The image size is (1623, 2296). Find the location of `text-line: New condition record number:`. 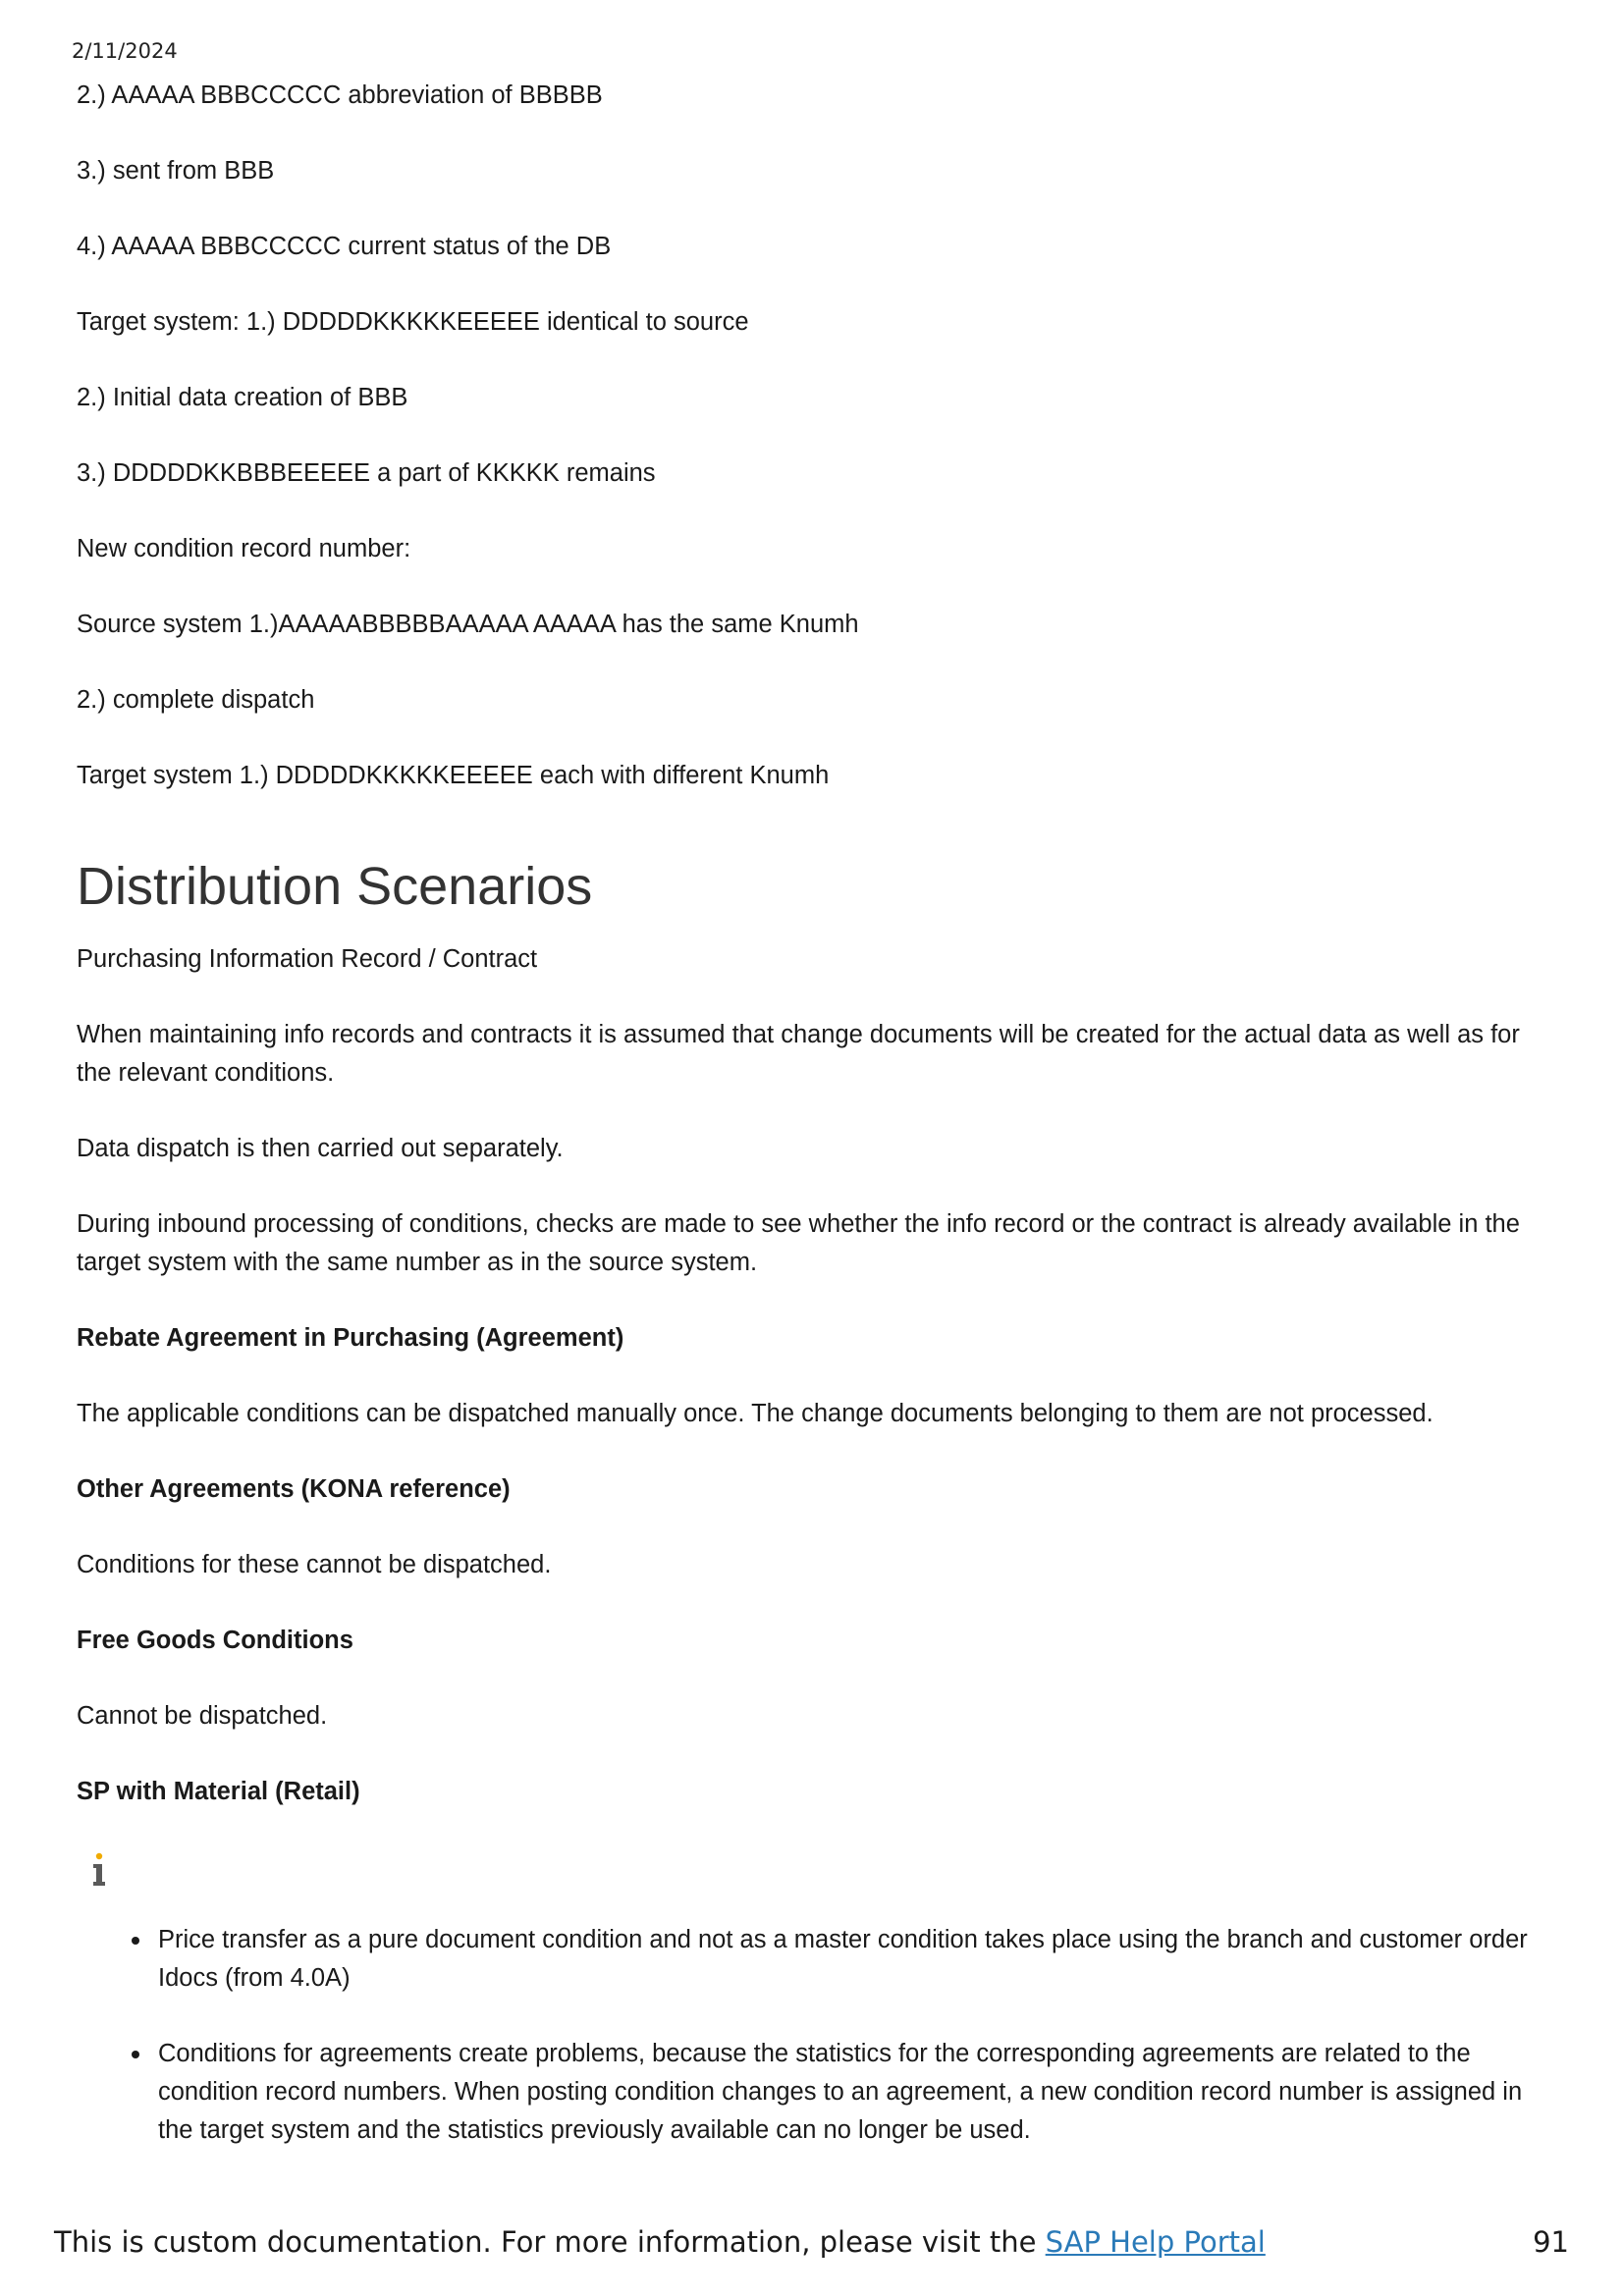

text-line: New condition record number: is located at coordinates (244, 548).